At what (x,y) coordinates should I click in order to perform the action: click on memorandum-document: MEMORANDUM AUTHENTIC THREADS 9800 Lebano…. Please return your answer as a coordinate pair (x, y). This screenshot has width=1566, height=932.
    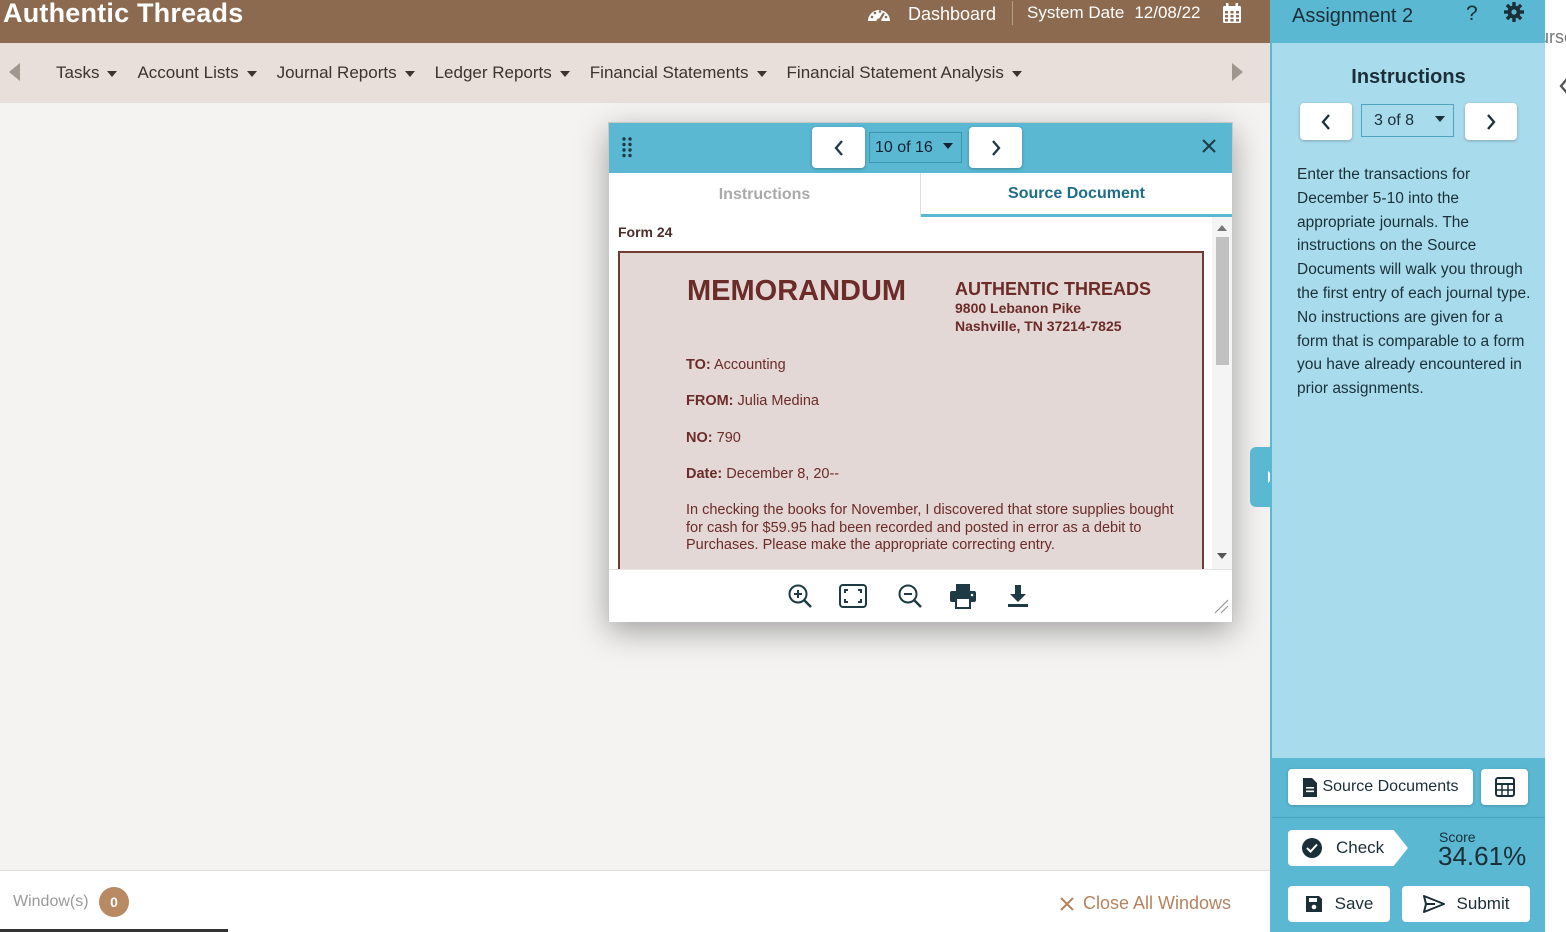
    Looking at the image, I should click on (911, 410).